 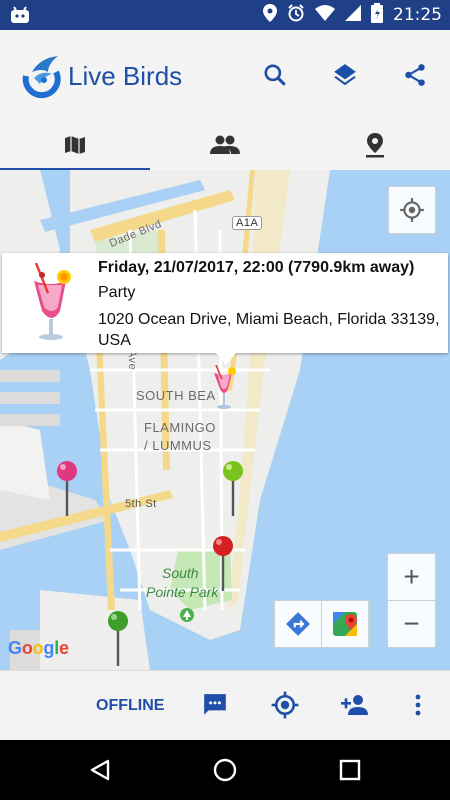 I want to click on live-birds-logo, so click(x=41, y=77).